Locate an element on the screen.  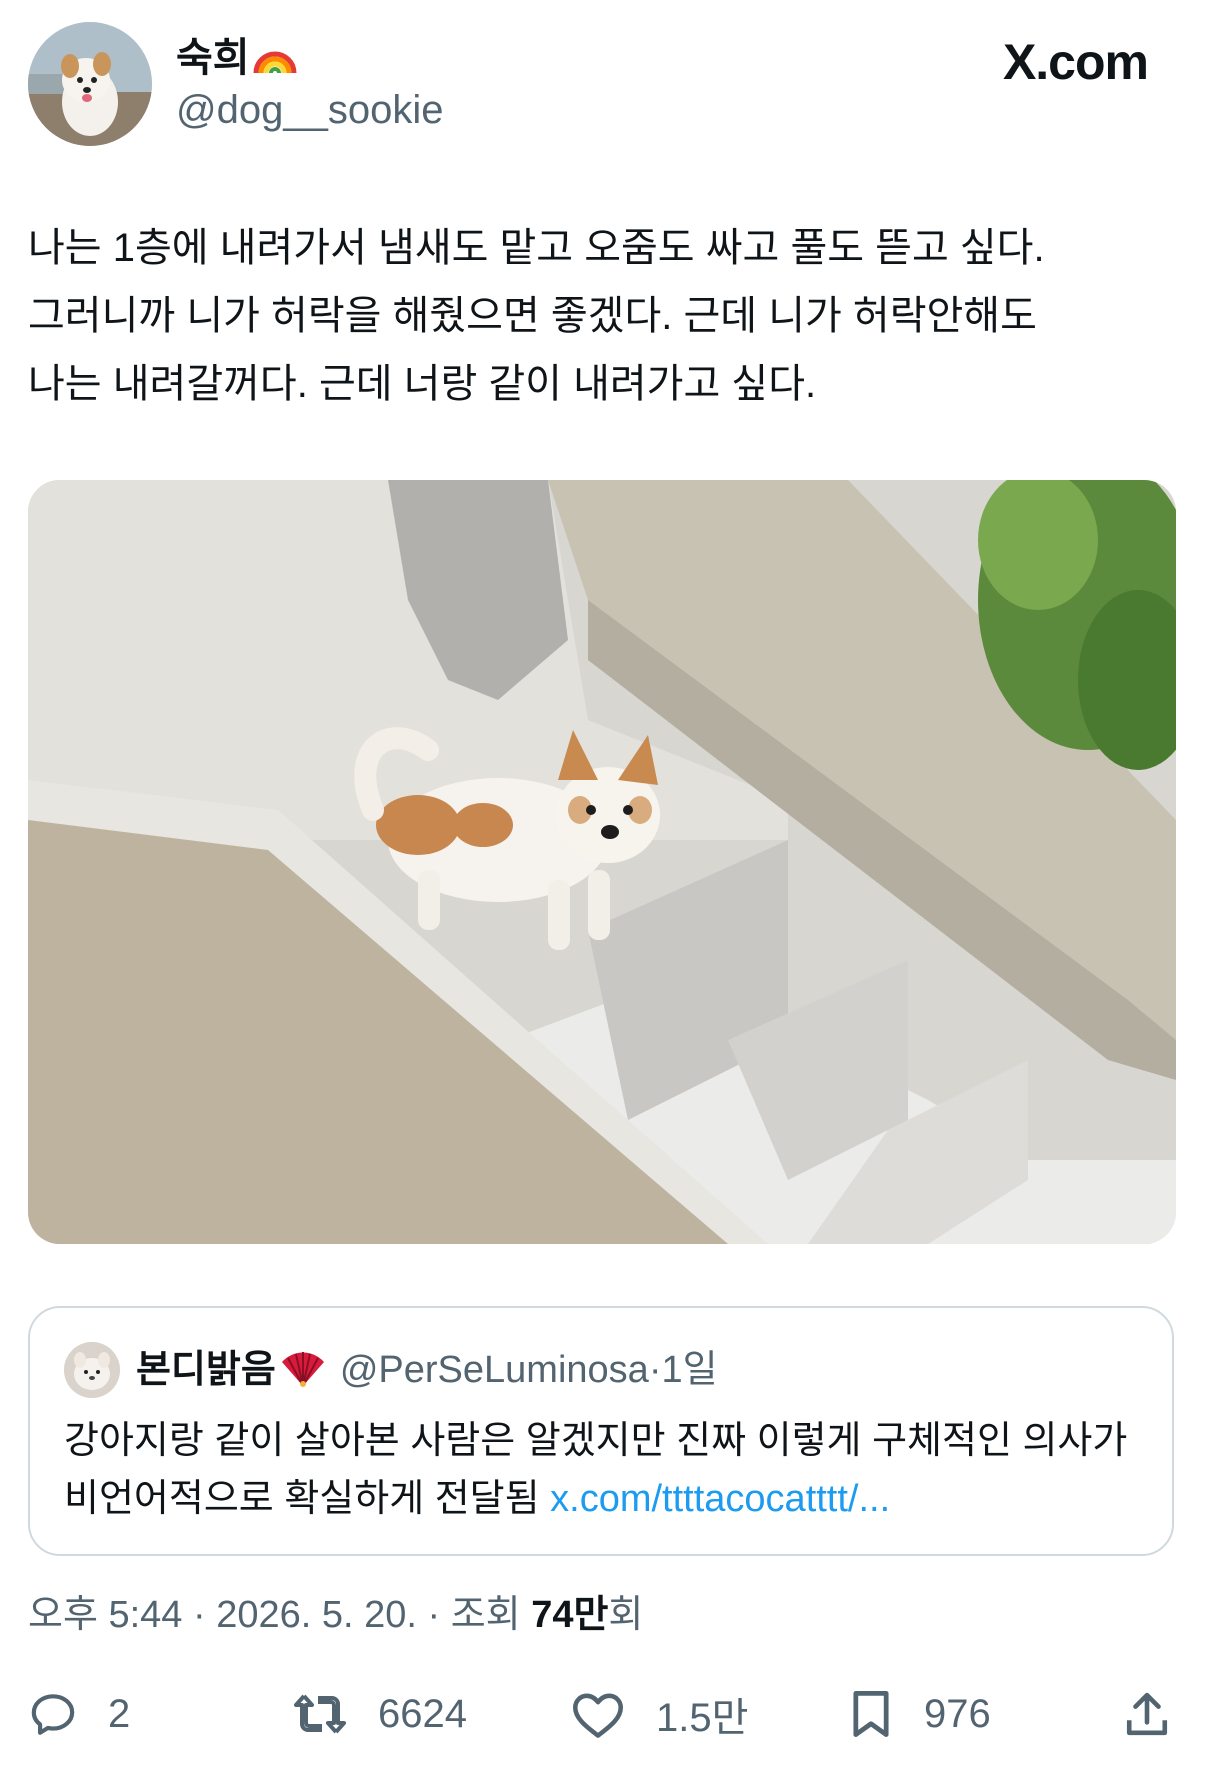
quote-author-name: 본디밝음 is located at coordinates (206, 1370).